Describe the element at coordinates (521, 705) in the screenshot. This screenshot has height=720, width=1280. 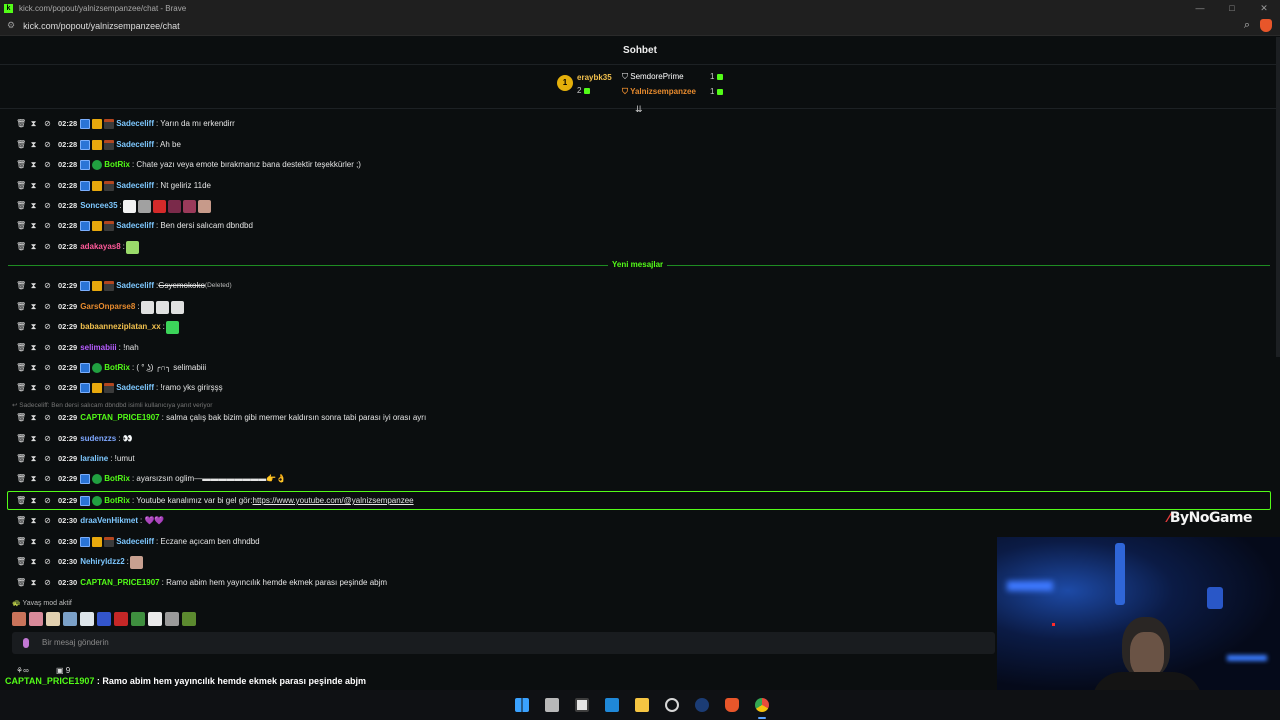
I see `start-icon` at that location.